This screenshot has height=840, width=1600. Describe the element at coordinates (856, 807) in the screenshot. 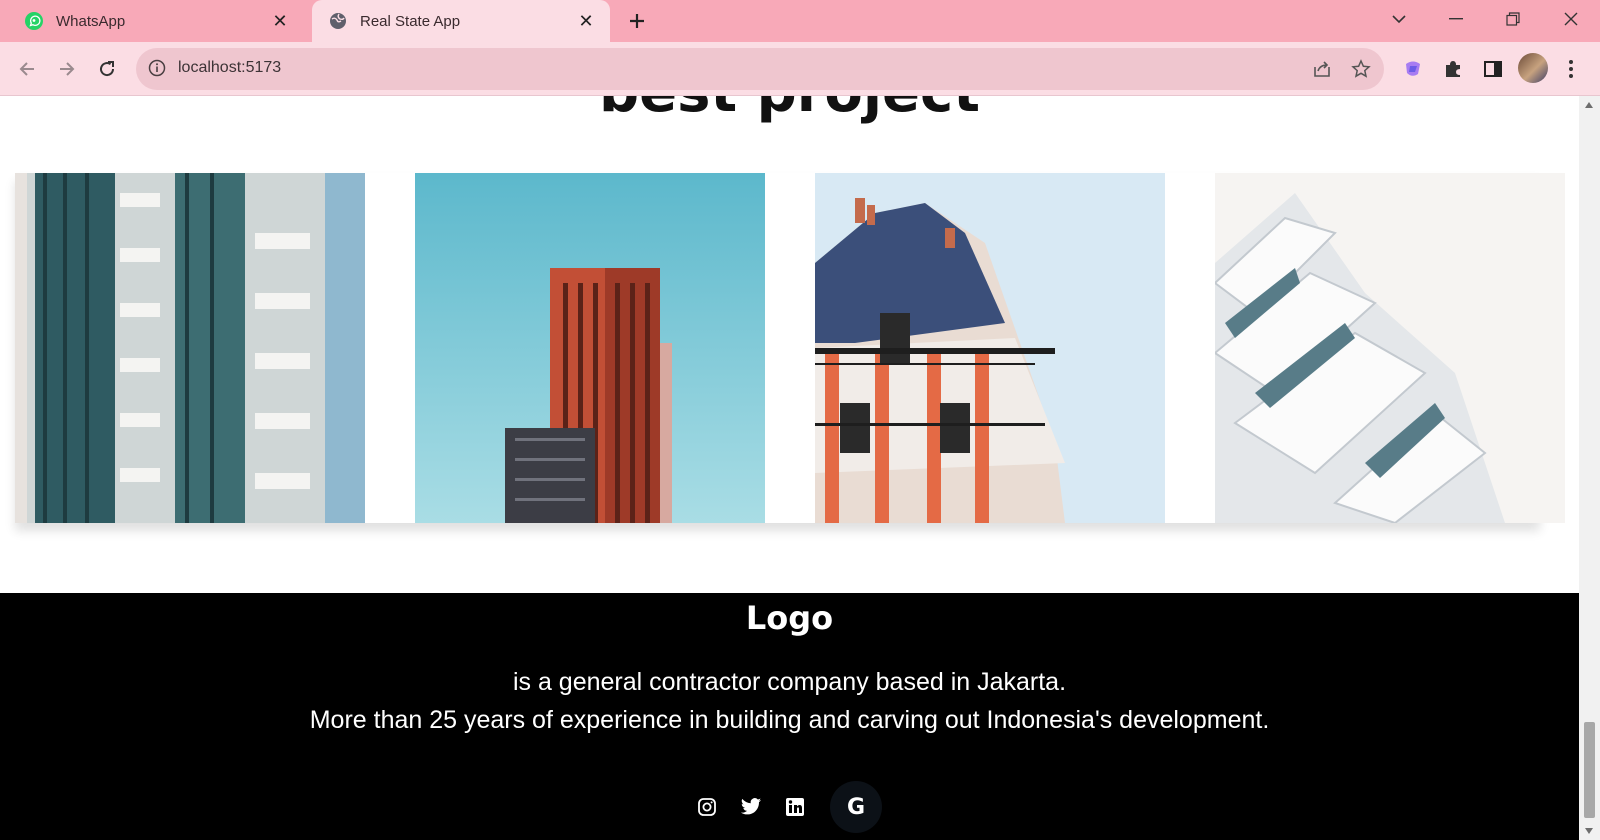

I see `google-icon: G` at that location.